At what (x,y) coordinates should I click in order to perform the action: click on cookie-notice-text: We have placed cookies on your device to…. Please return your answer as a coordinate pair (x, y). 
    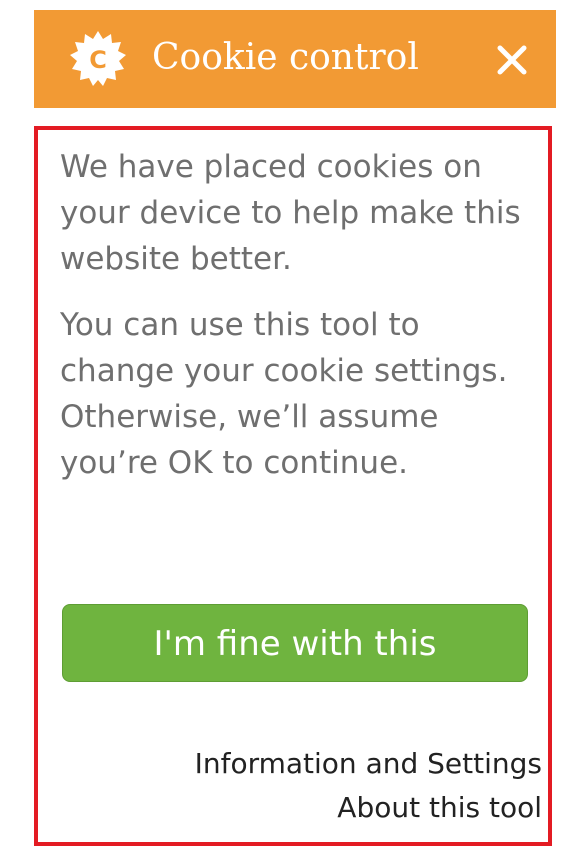
    Looking at the image, I should click on (290, 213).